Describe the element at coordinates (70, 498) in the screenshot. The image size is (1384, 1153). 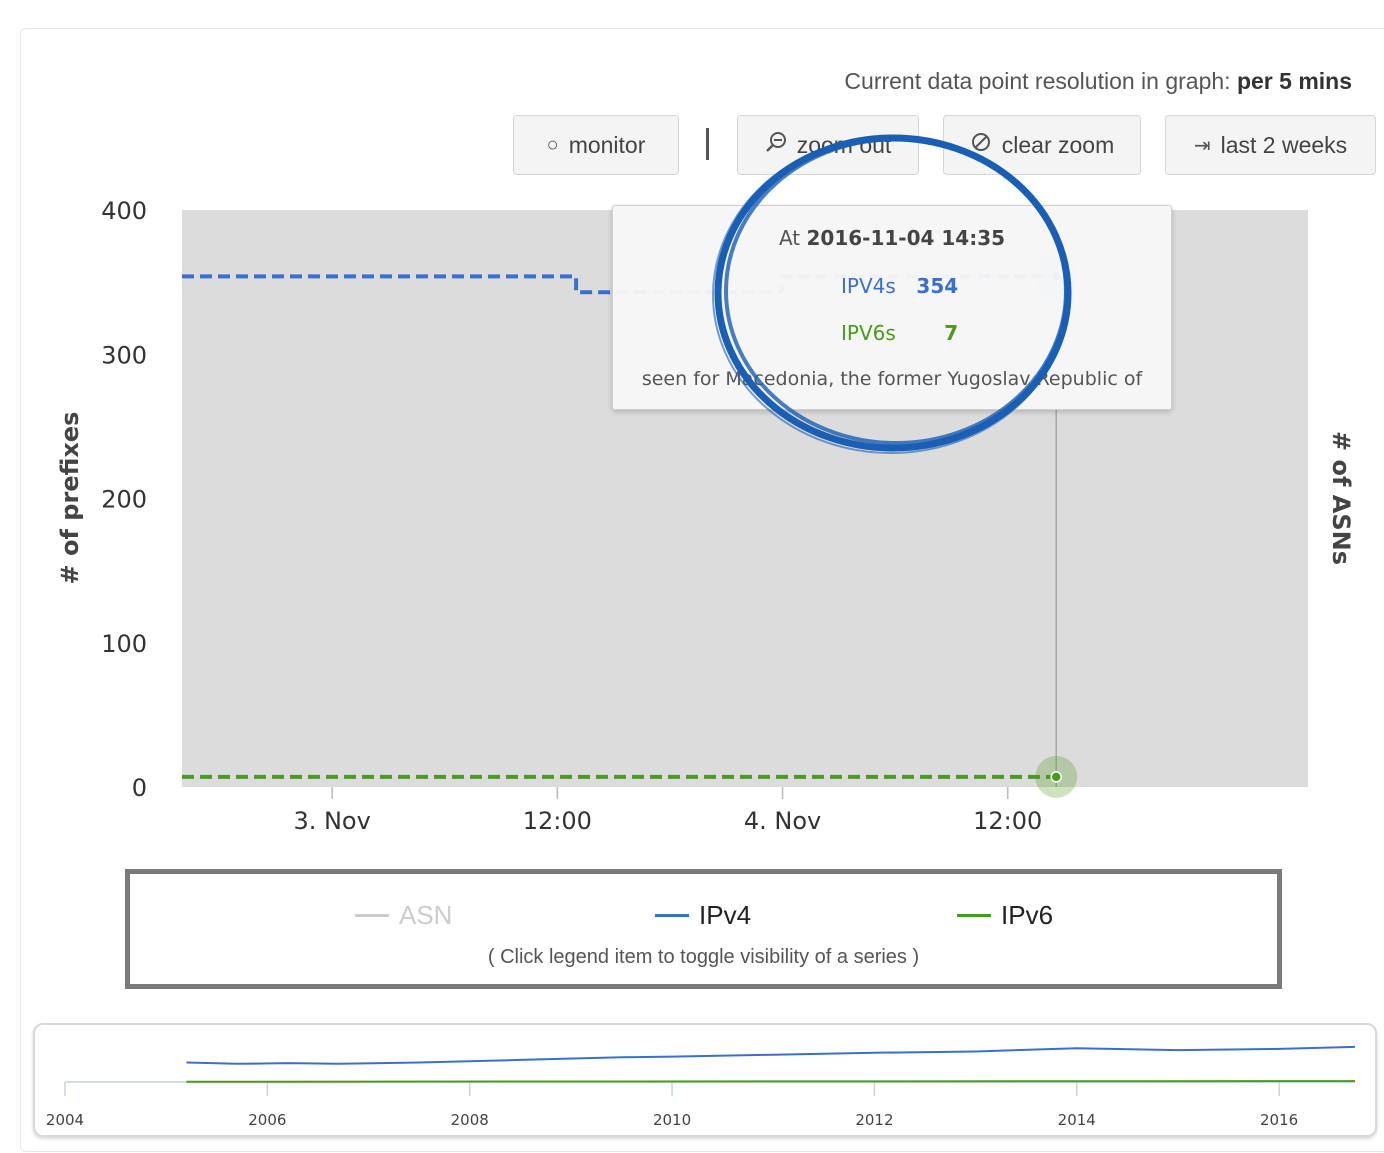
I see `y-axis-title: # of prefixes` at that location.